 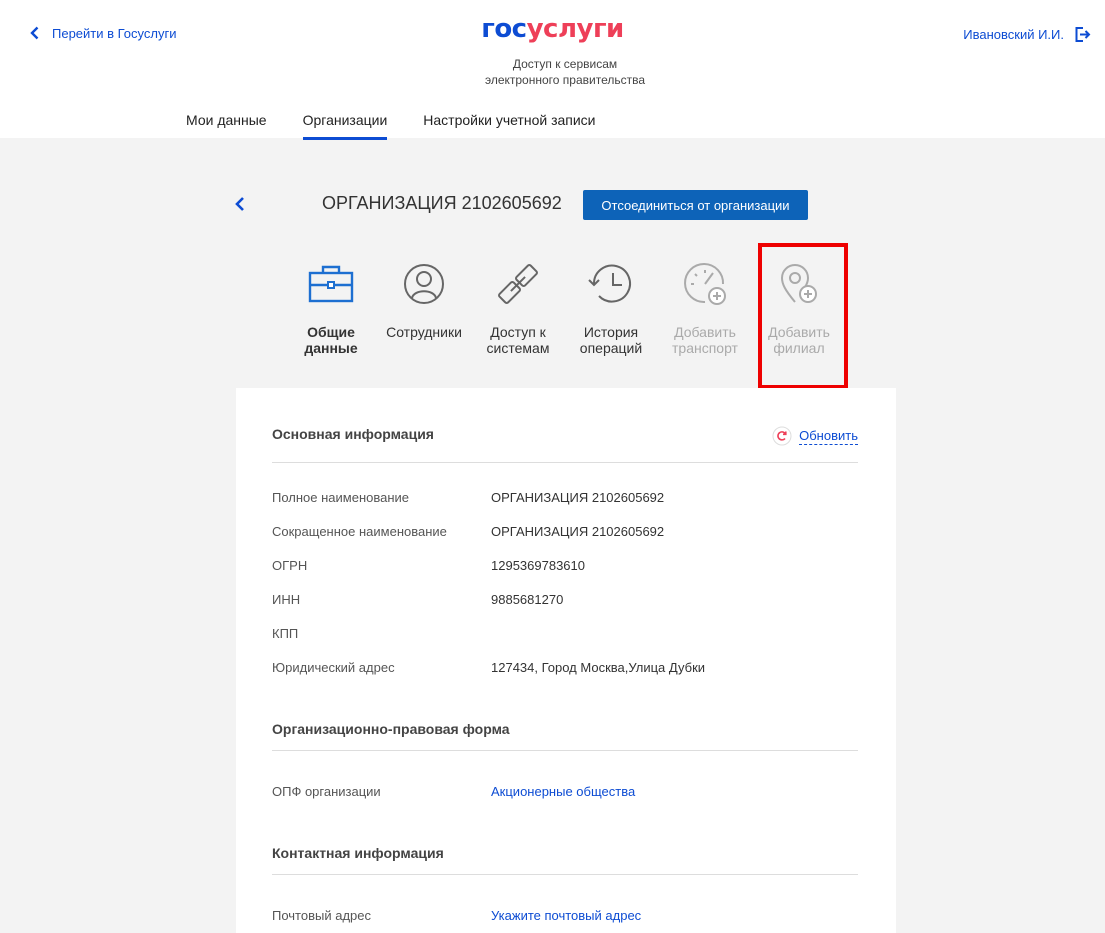 I want to click on section-employees: Сотрудники, so click(x=424, y=299).